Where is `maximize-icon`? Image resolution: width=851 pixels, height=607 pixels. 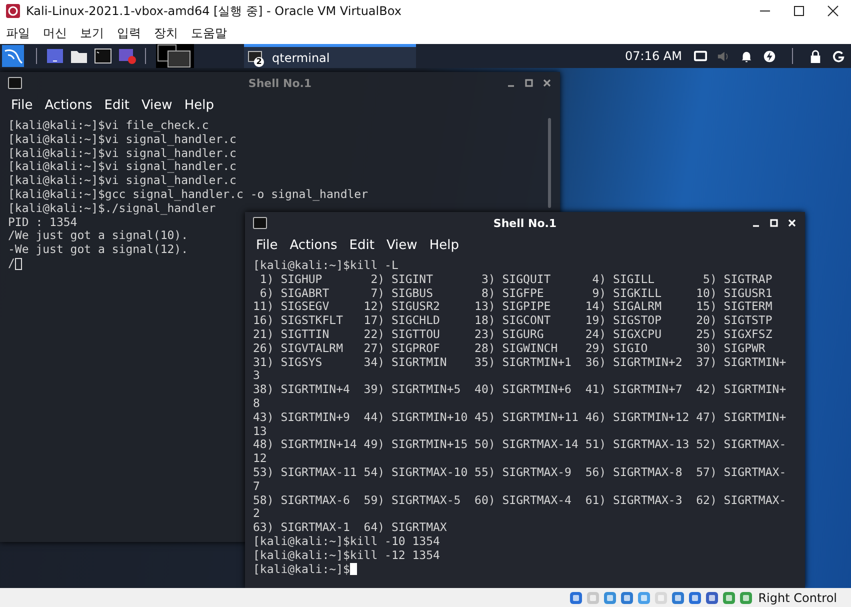 maximize-icon is located at coordinates (799, 11).